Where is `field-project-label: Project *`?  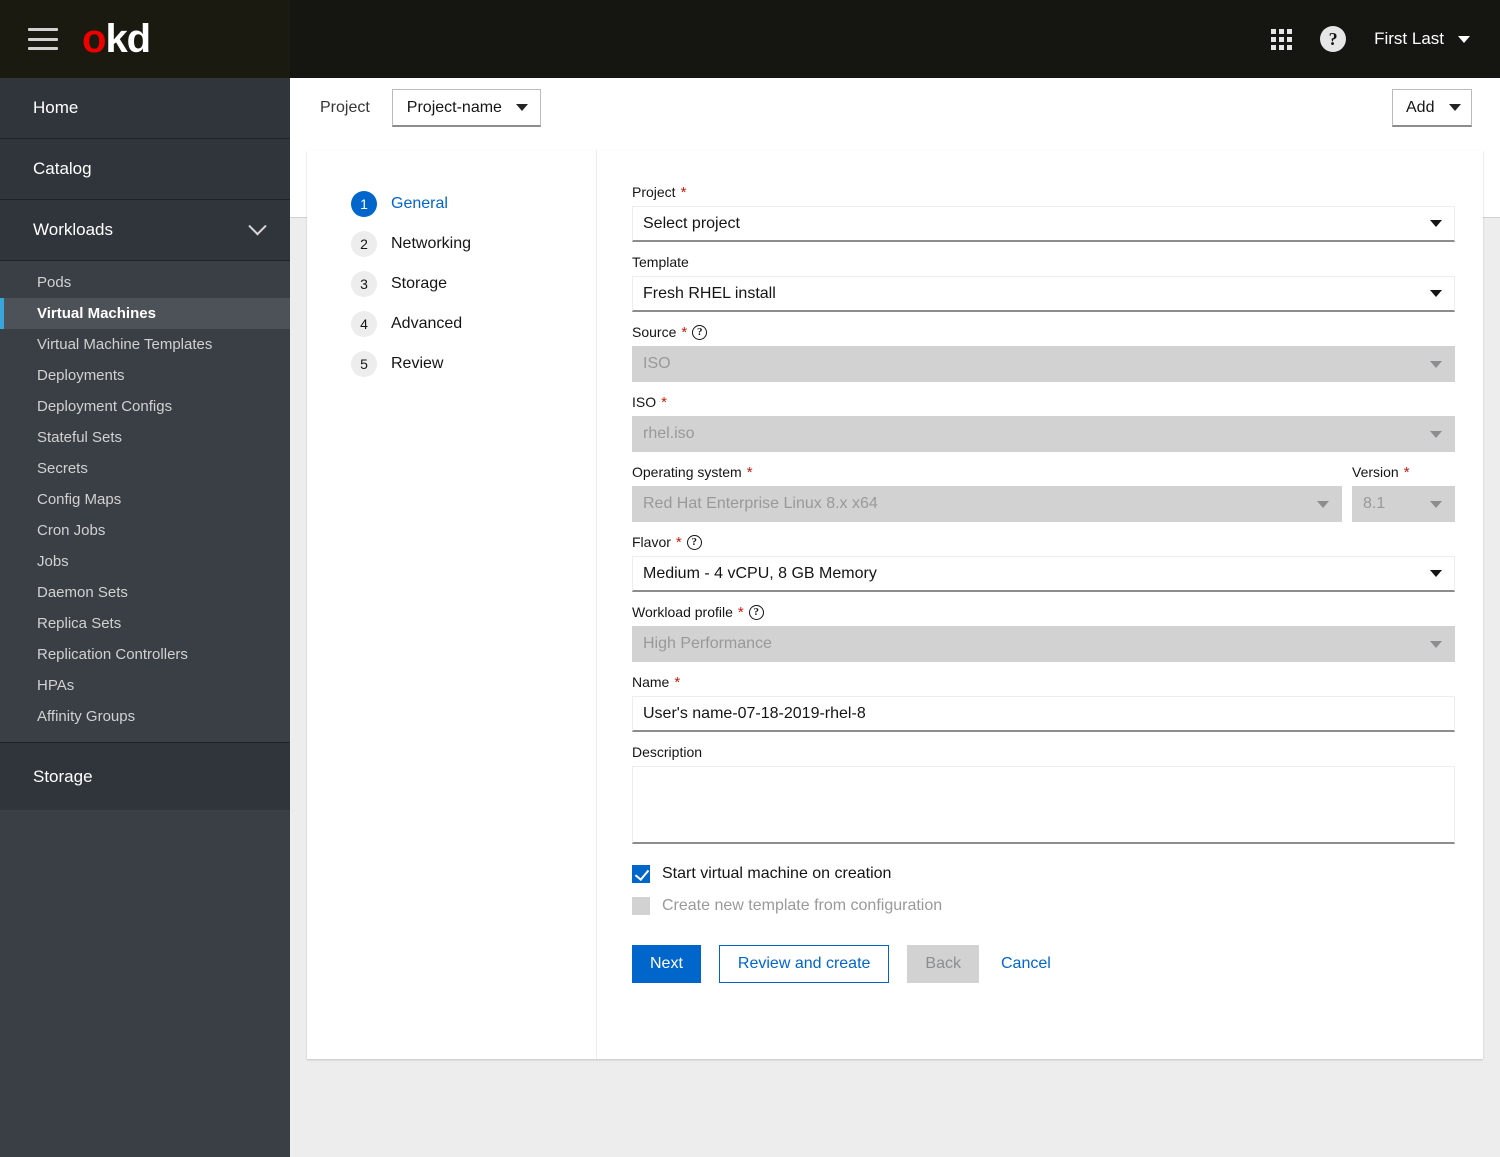 field-project-label: Project * is located at coordinates (1043, 192).